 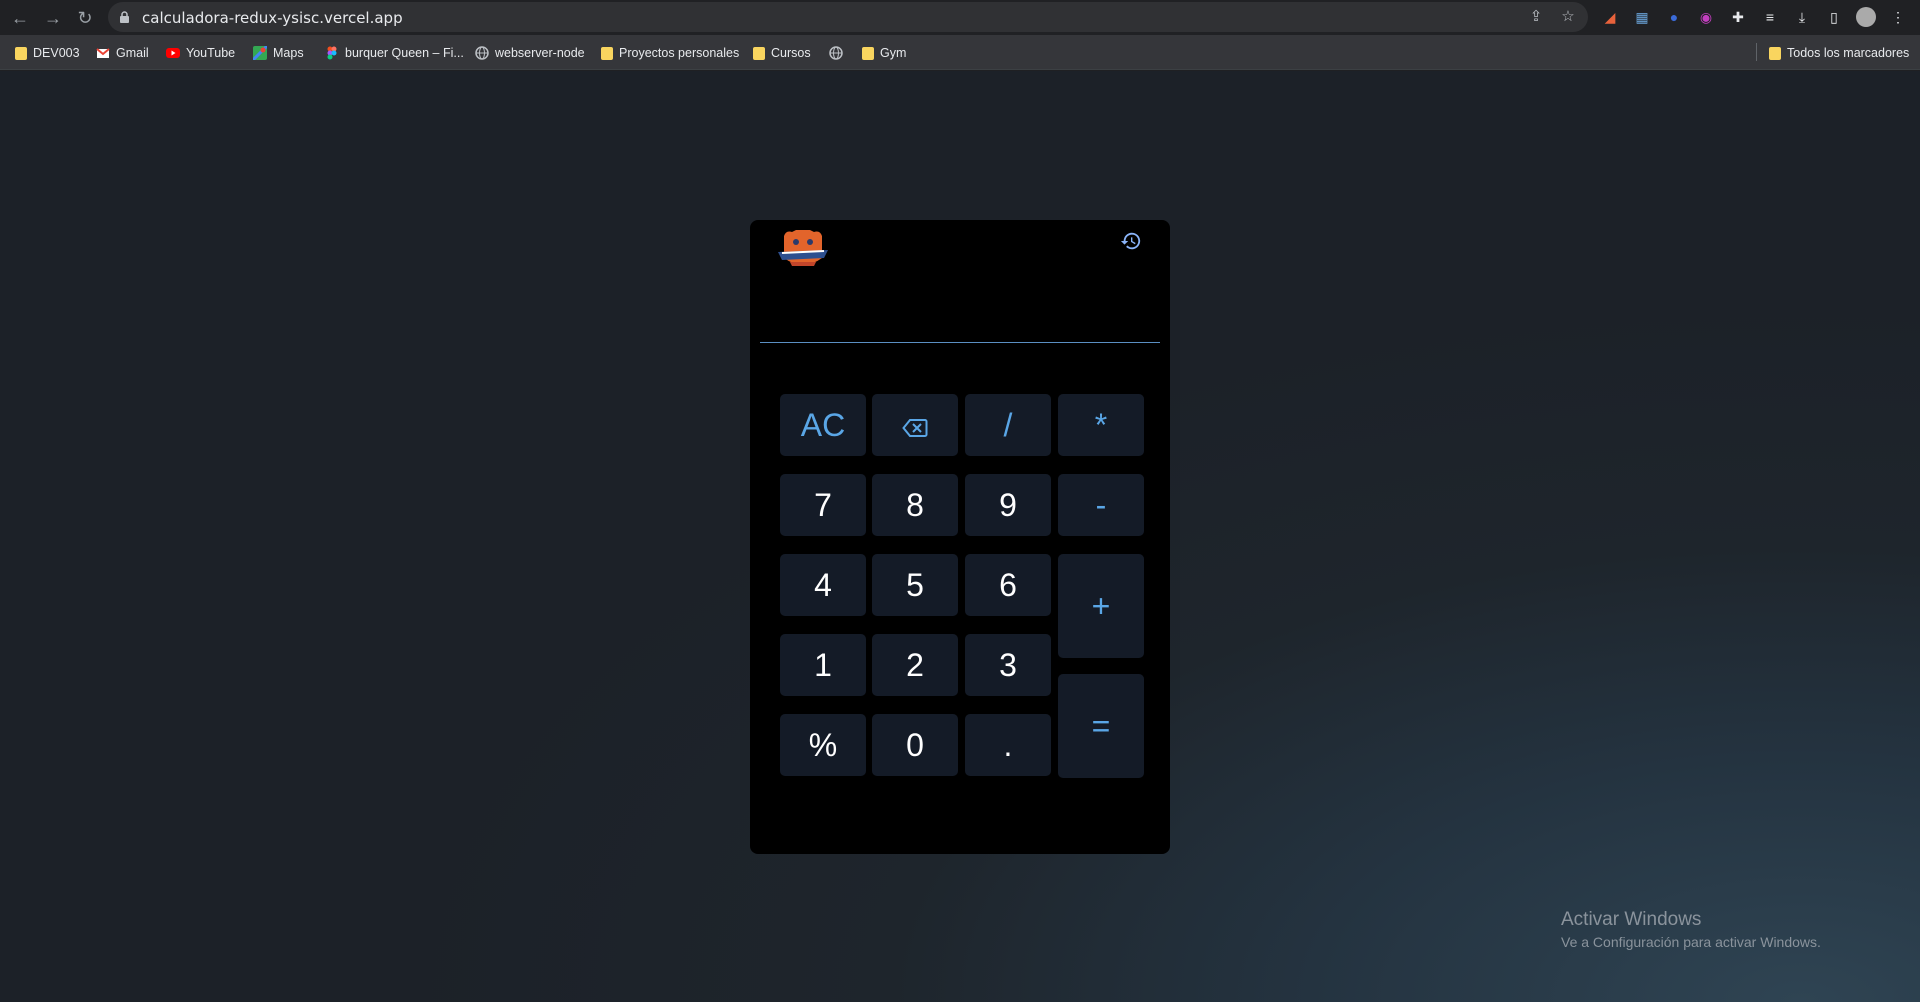 I want to click on four-button: 4, so click(x=823, y=585).